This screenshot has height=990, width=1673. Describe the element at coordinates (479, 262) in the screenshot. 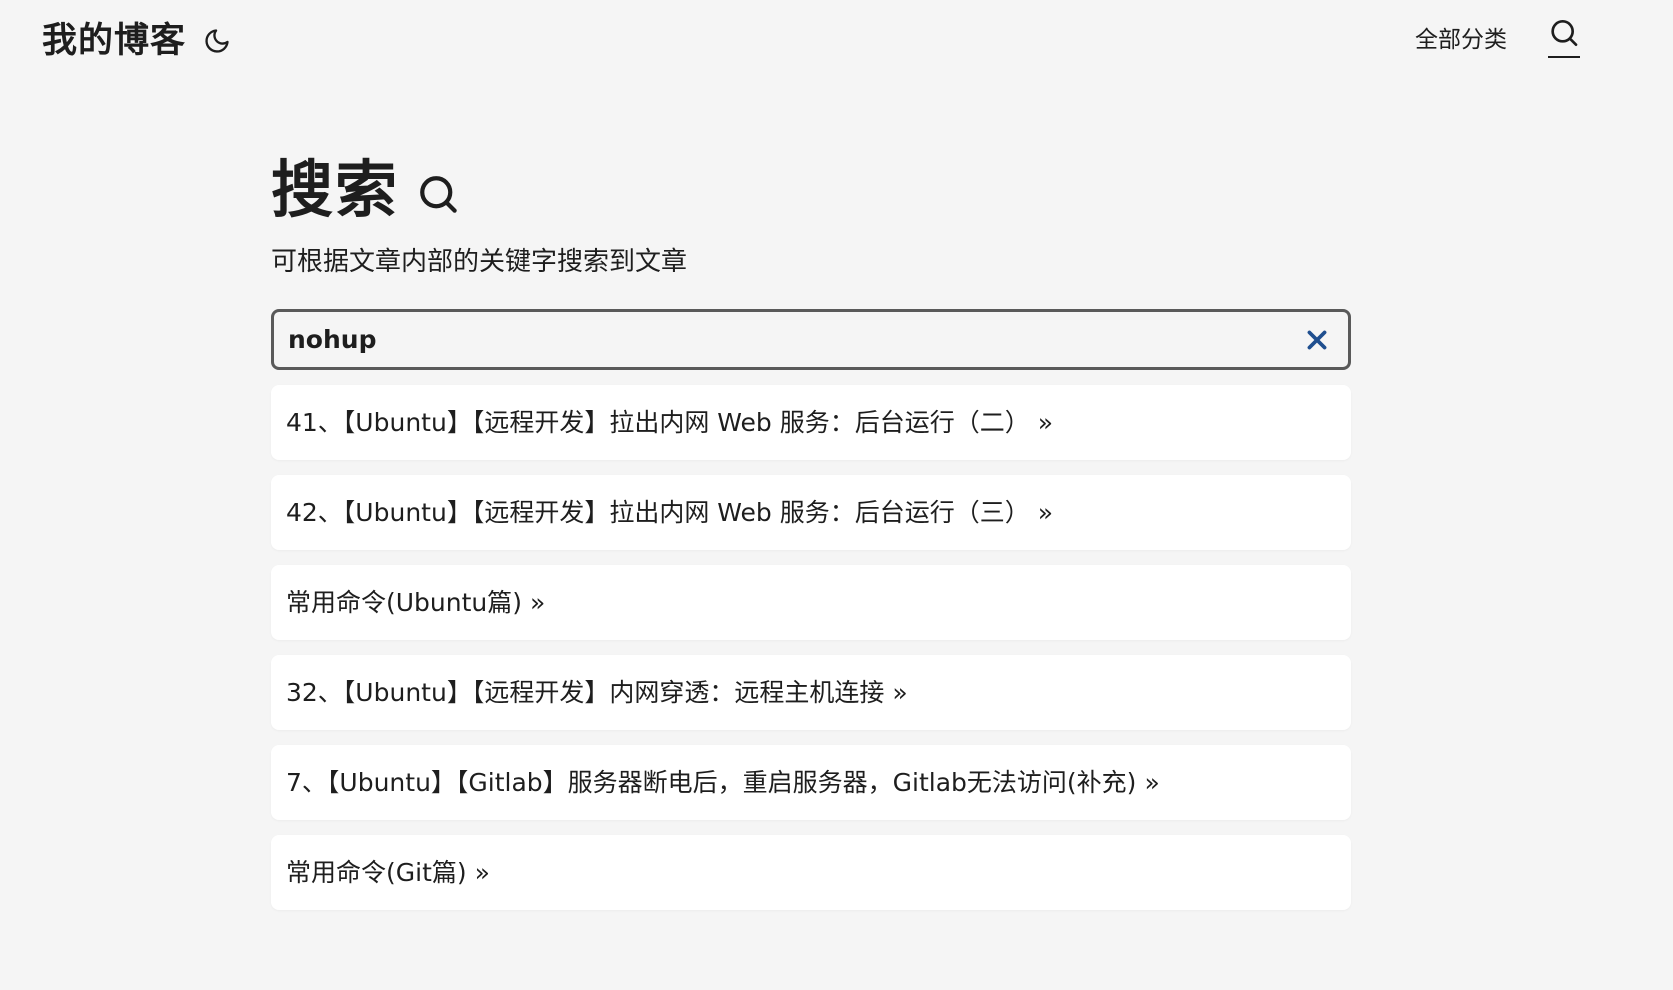

I see `page-description: 可根据文章内部的关键字搜索到文章` at that location.